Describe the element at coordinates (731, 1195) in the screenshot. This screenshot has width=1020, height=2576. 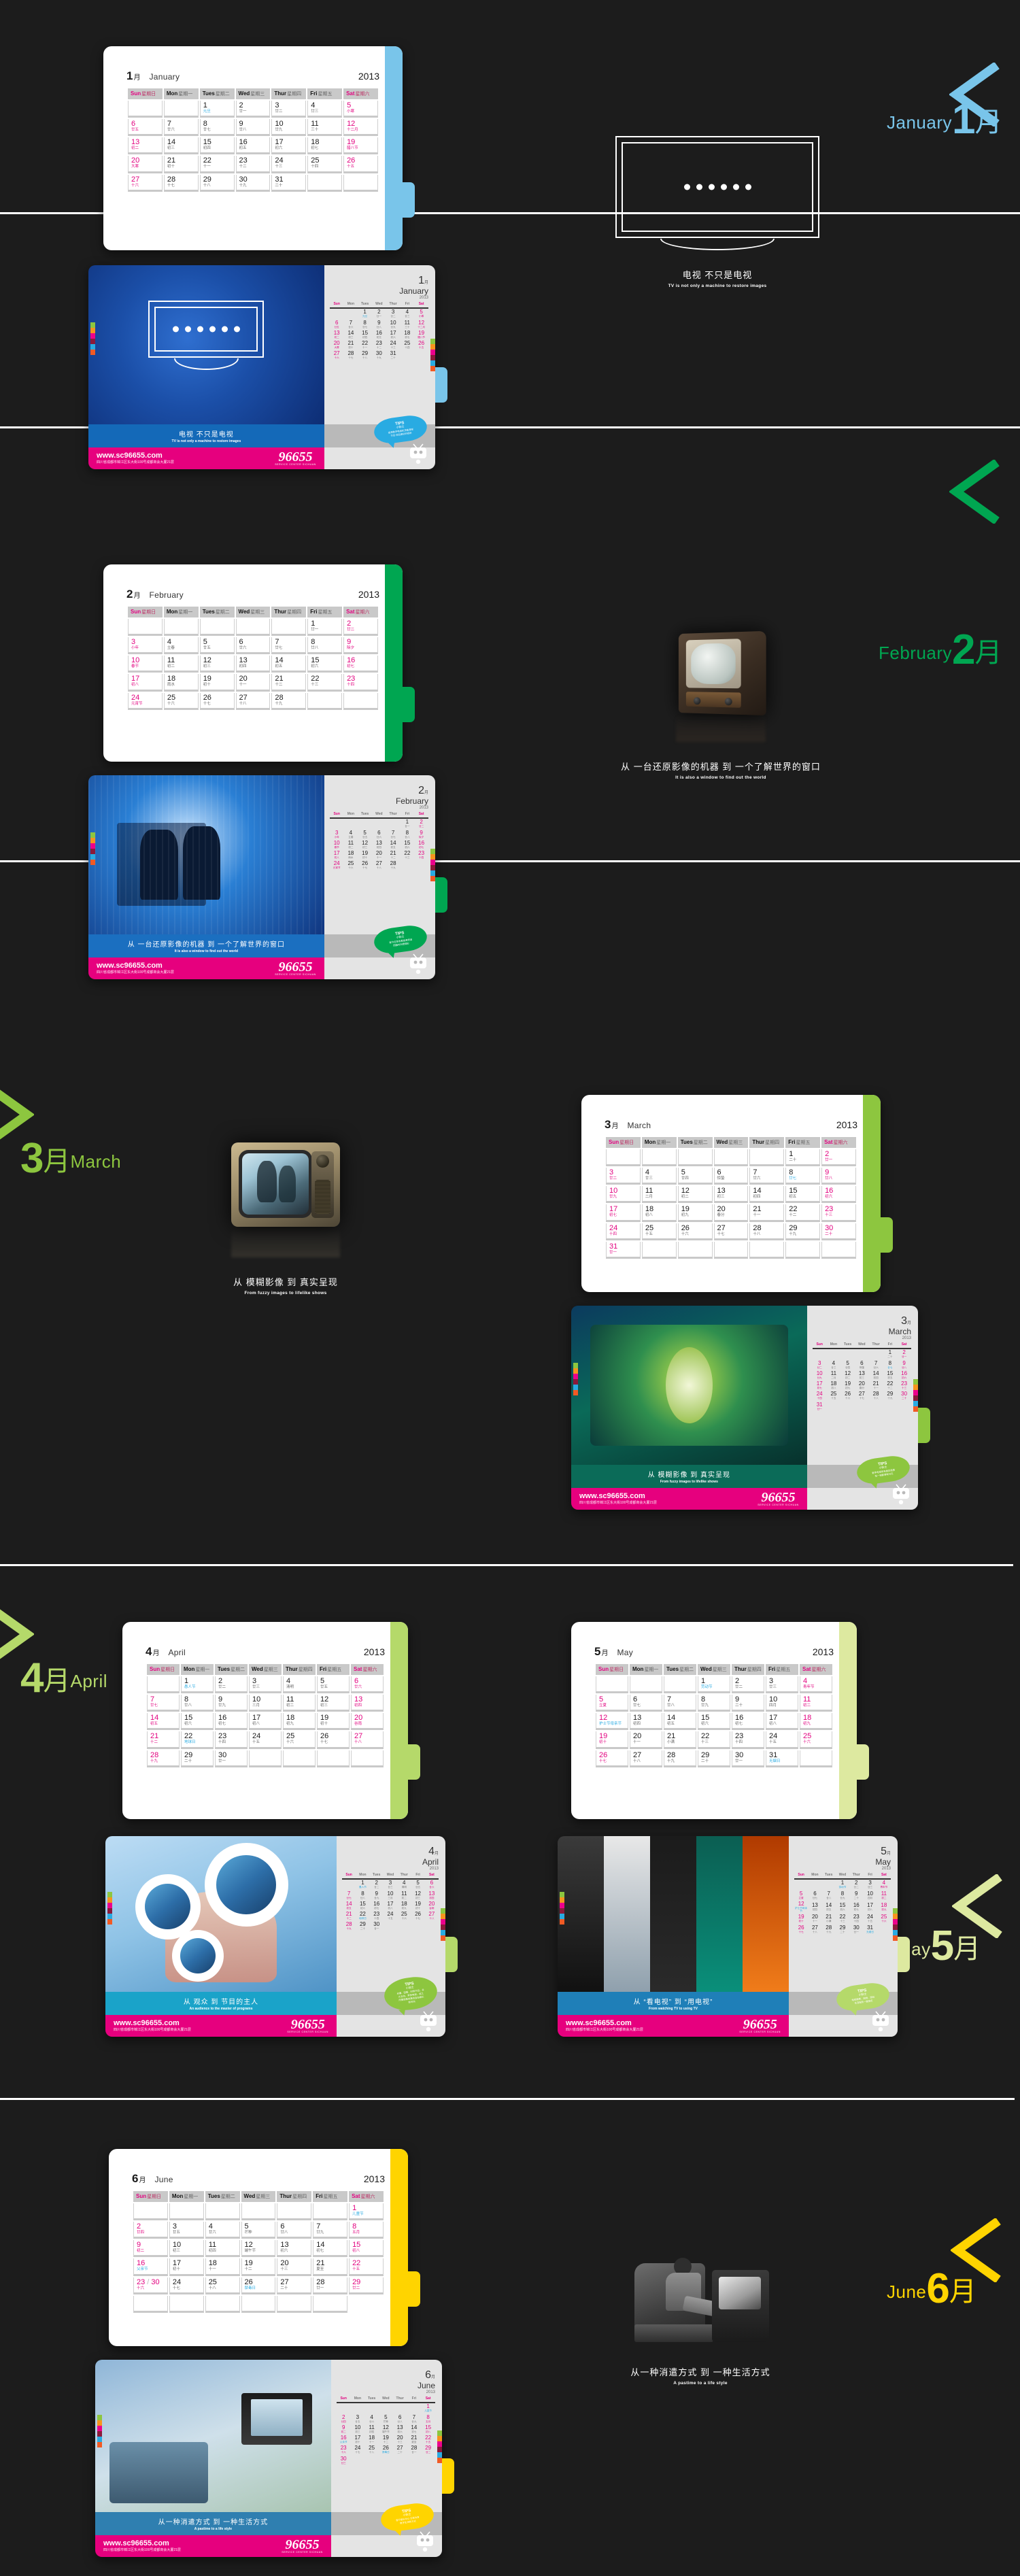
I see `calendar-cell: 13 初三` at that location.